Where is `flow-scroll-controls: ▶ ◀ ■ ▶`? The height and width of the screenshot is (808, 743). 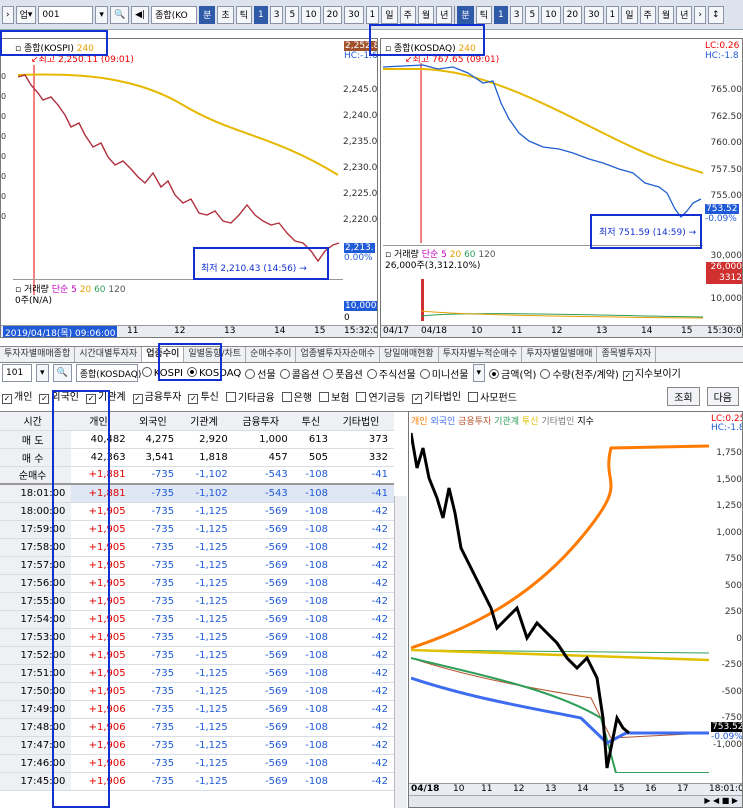 flow-scroll-controls: ▶ ◀ ■ ▶ is located at coordinates (575, 801).